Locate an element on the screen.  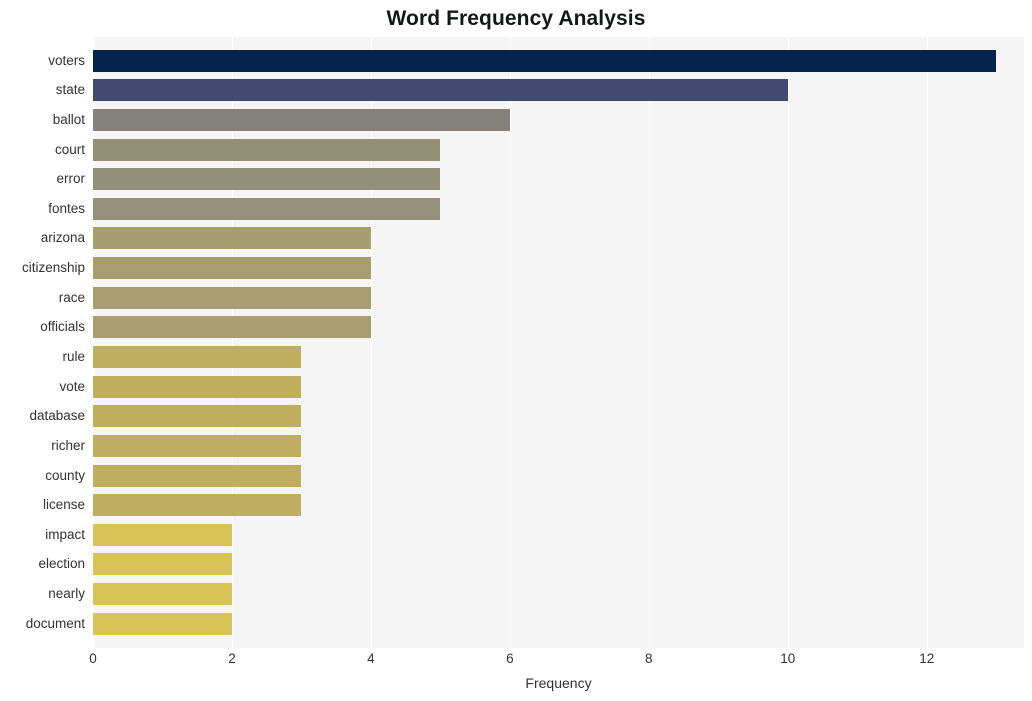
y-tick-label-county: county is located at coordinates (65, 475).